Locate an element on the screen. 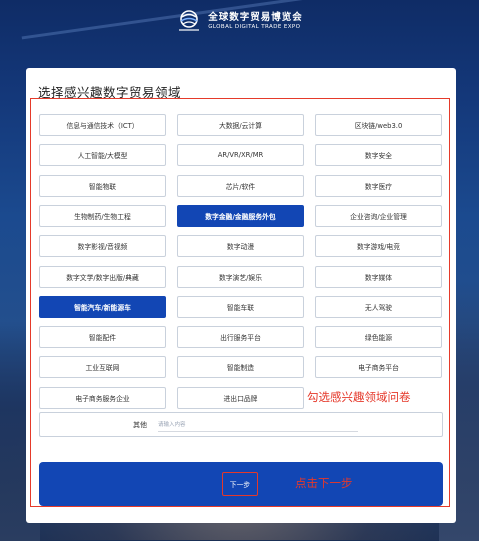 The width and height of the screenshot is (479, 541). expo-logo-text: 全球数字贸易博览会 GLOBAL DIGITAL TRADE EXPO is located at coordinates (255, 21).